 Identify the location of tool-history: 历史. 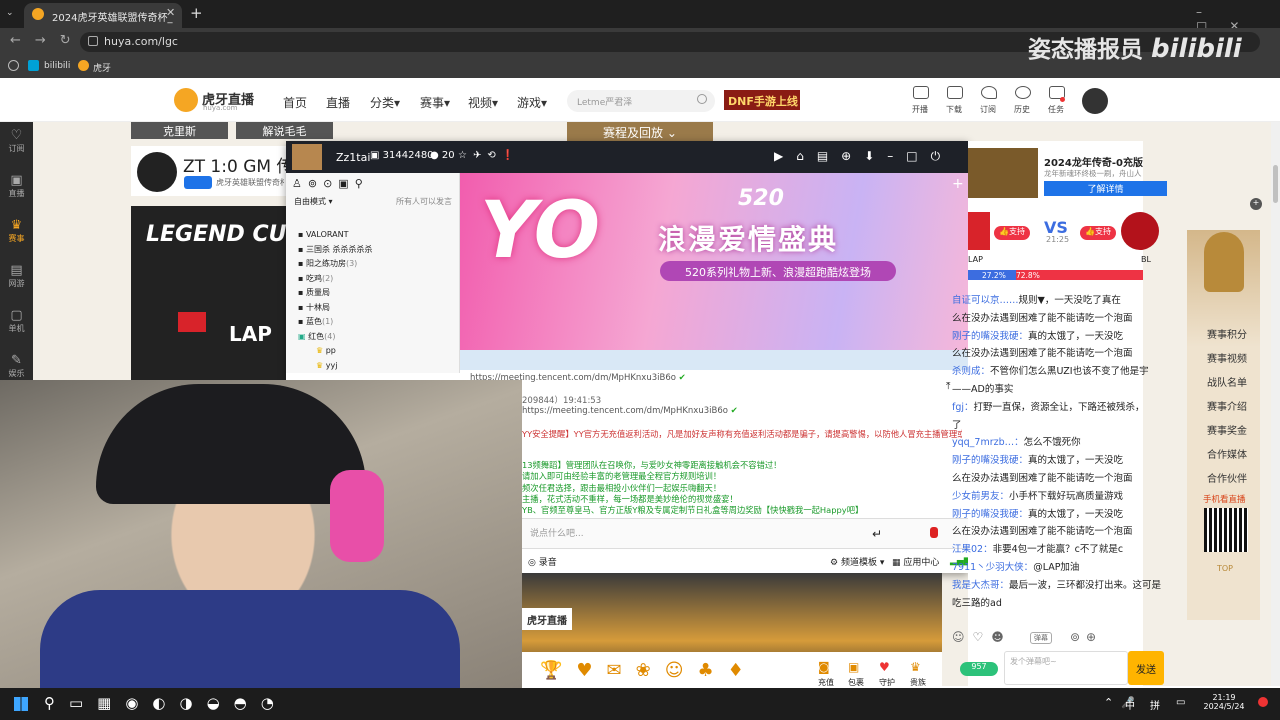
(1022, 109).